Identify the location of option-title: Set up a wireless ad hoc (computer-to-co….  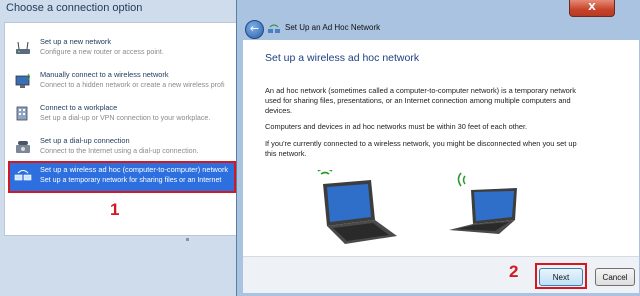
(134, 169).